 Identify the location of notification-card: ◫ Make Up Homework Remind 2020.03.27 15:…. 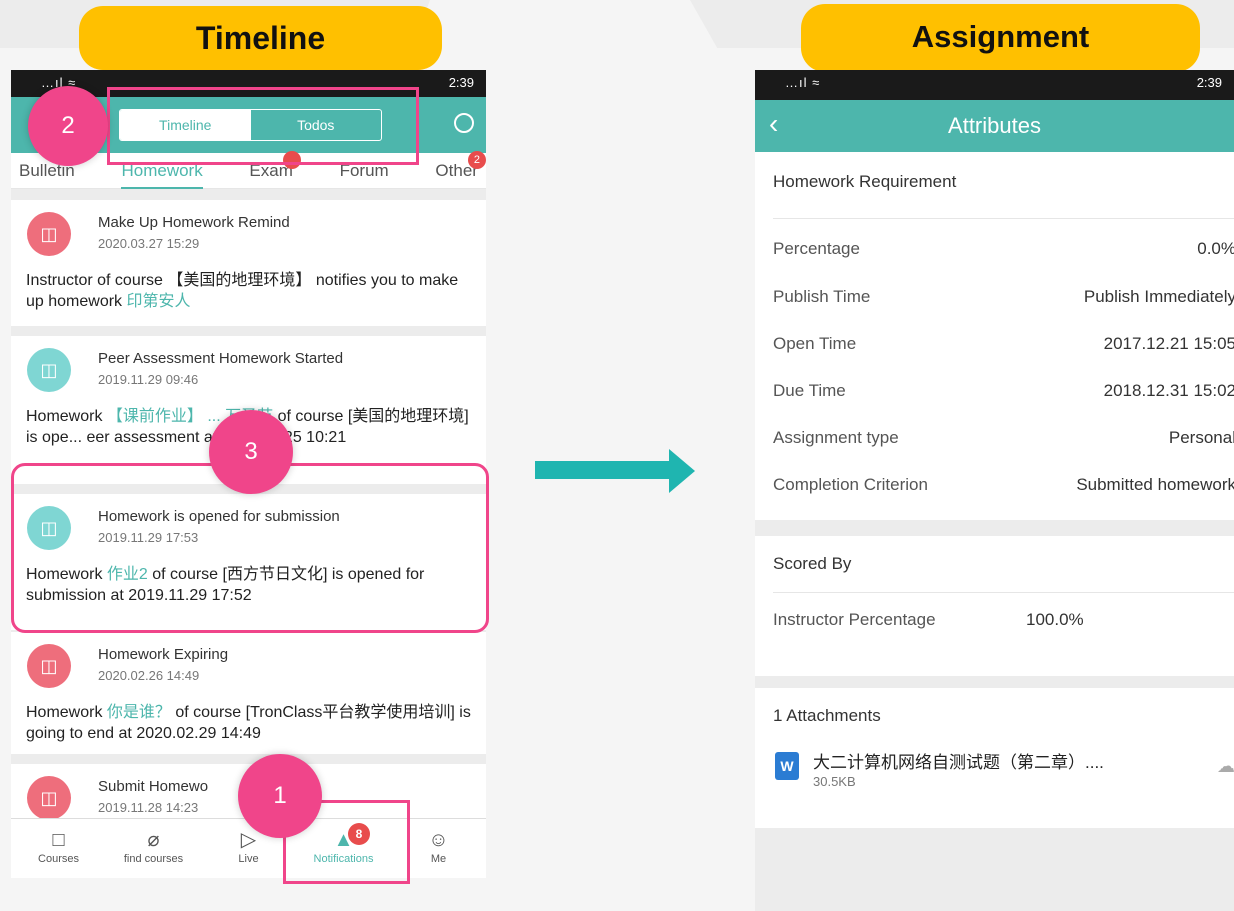
(248, 263).